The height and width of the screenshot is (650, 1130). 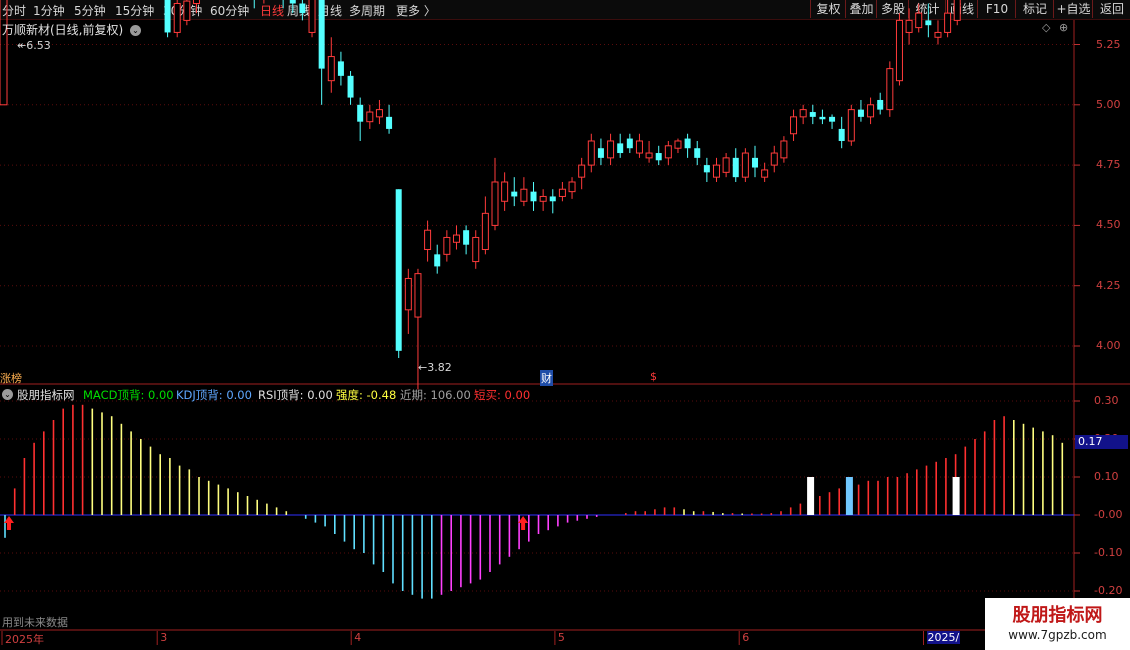 I want to click on date-label: 6, so click(x=746, y=637).